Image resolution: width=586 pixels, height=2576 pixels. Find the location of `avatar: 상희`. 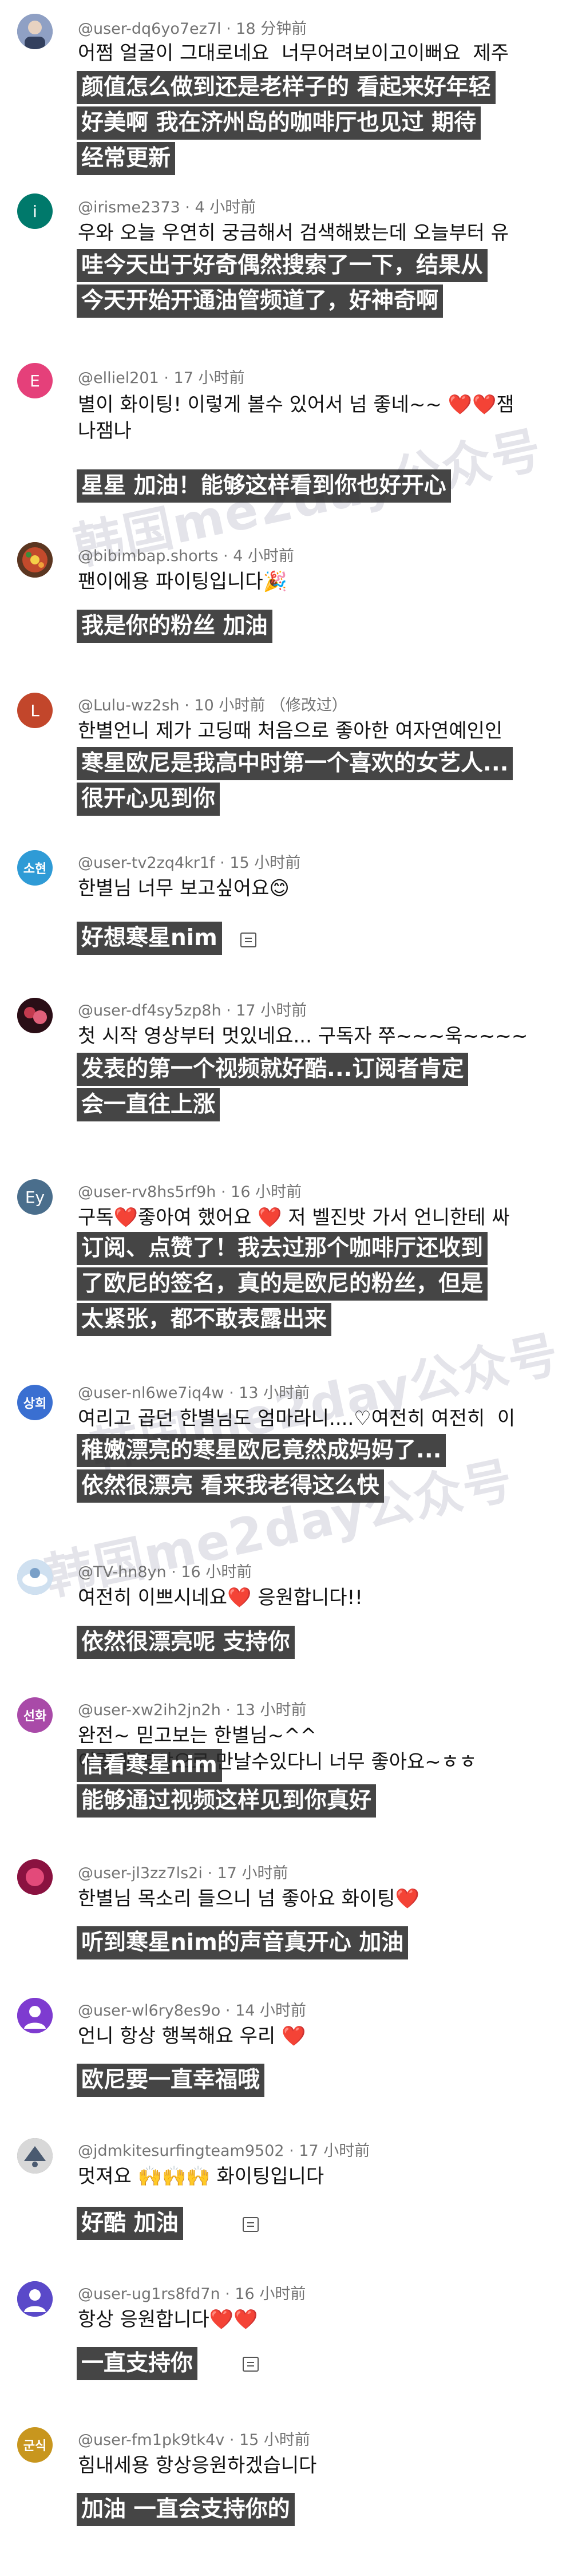

avatar: 상희 is located at coordinates (35, 1402).